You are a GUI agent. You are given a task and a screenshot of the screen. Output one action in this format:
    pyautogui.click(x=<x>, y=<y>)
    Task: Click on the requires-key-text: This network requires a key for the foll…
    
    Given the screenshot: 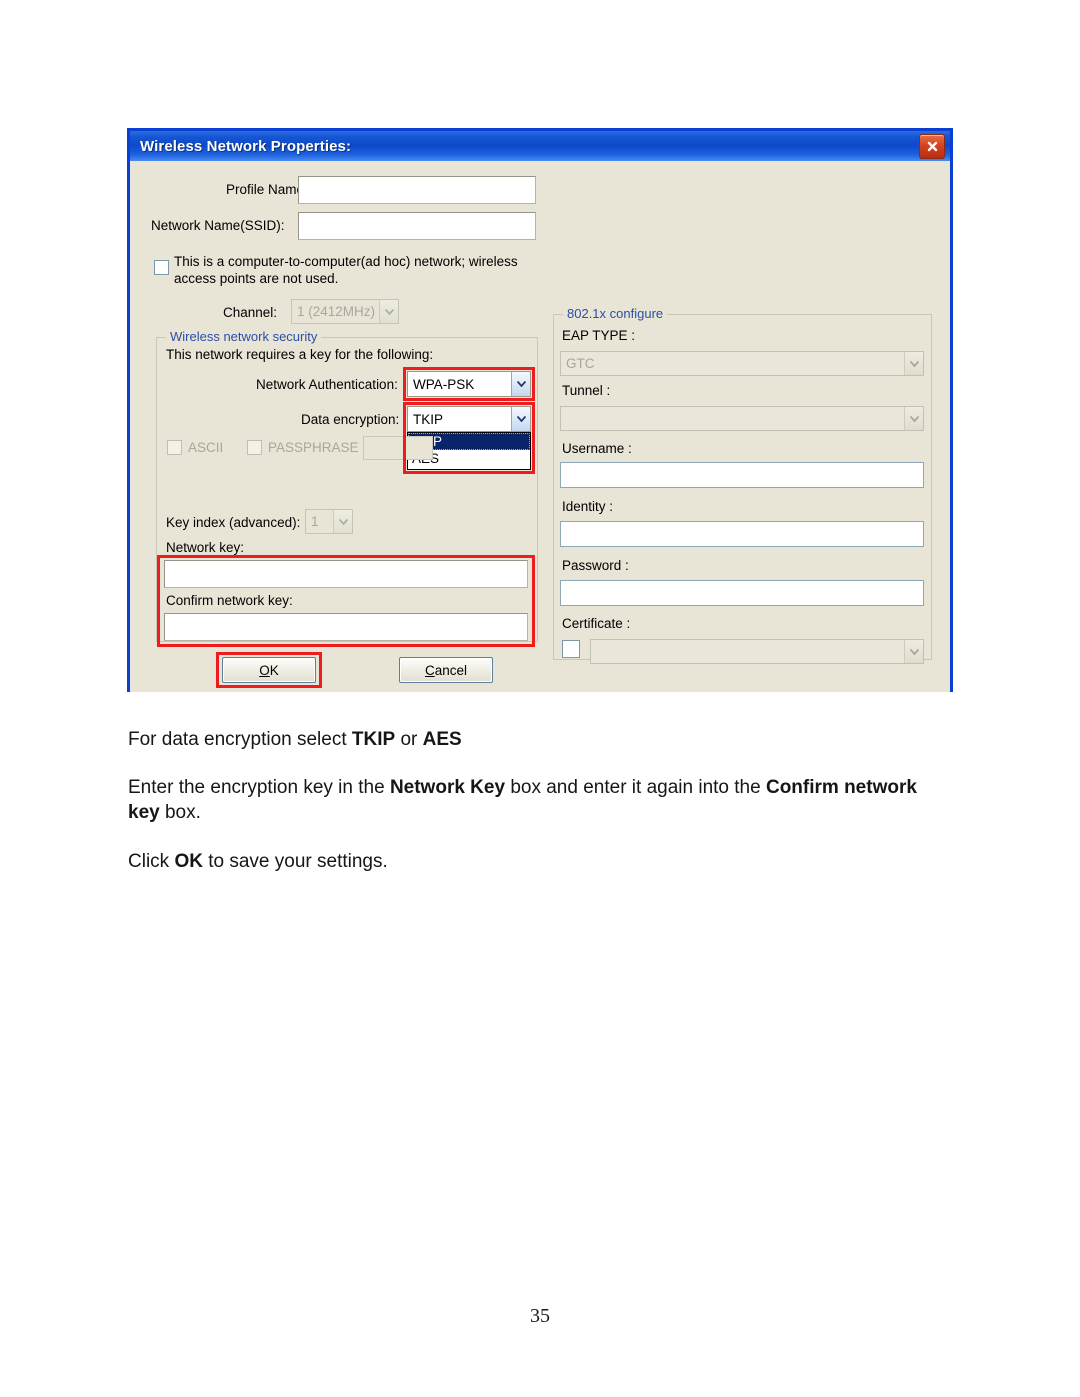 What is the action you would take?
    pyautogui.click(x=300, y=354)
    